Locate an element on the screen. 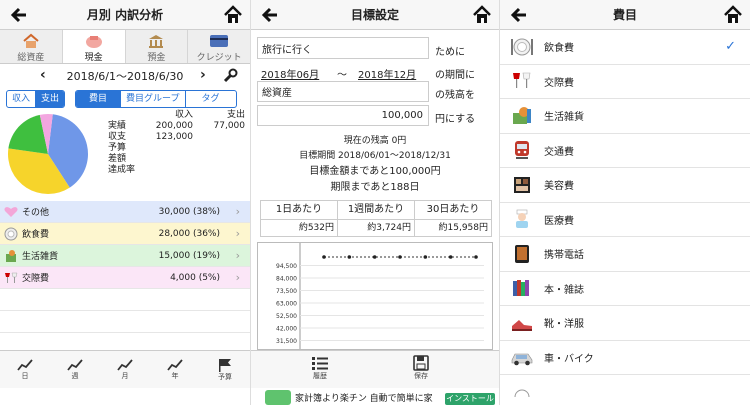  expense-item: 車・バイク is located at coordinates (625, 358).